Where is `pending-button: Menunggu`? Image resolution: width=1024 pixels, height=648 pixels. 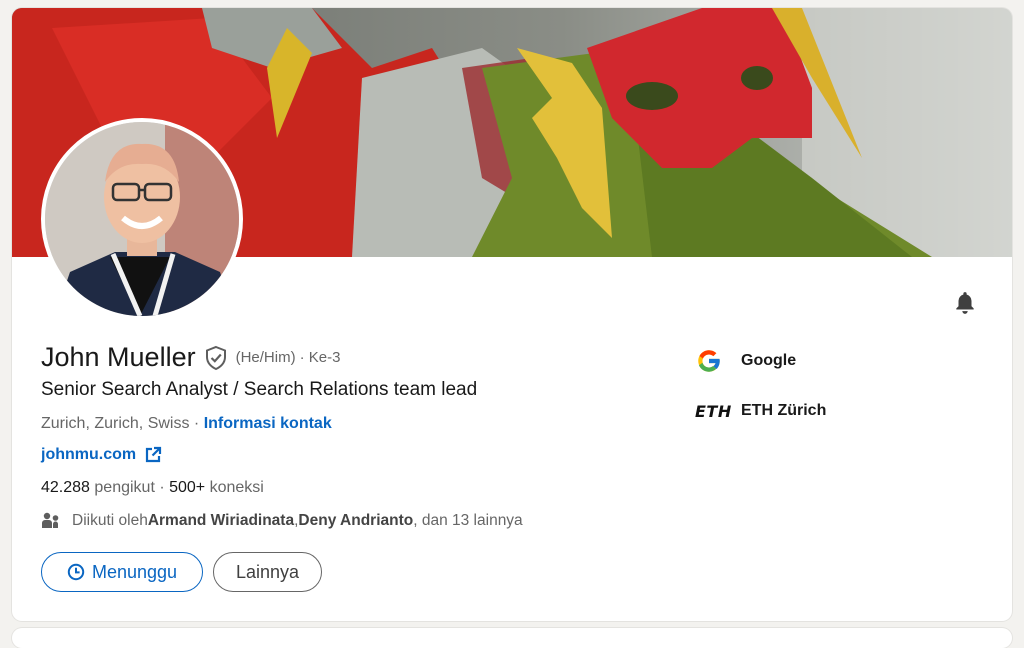 pending-button: Menunggu is located at coordinates (122, 572).